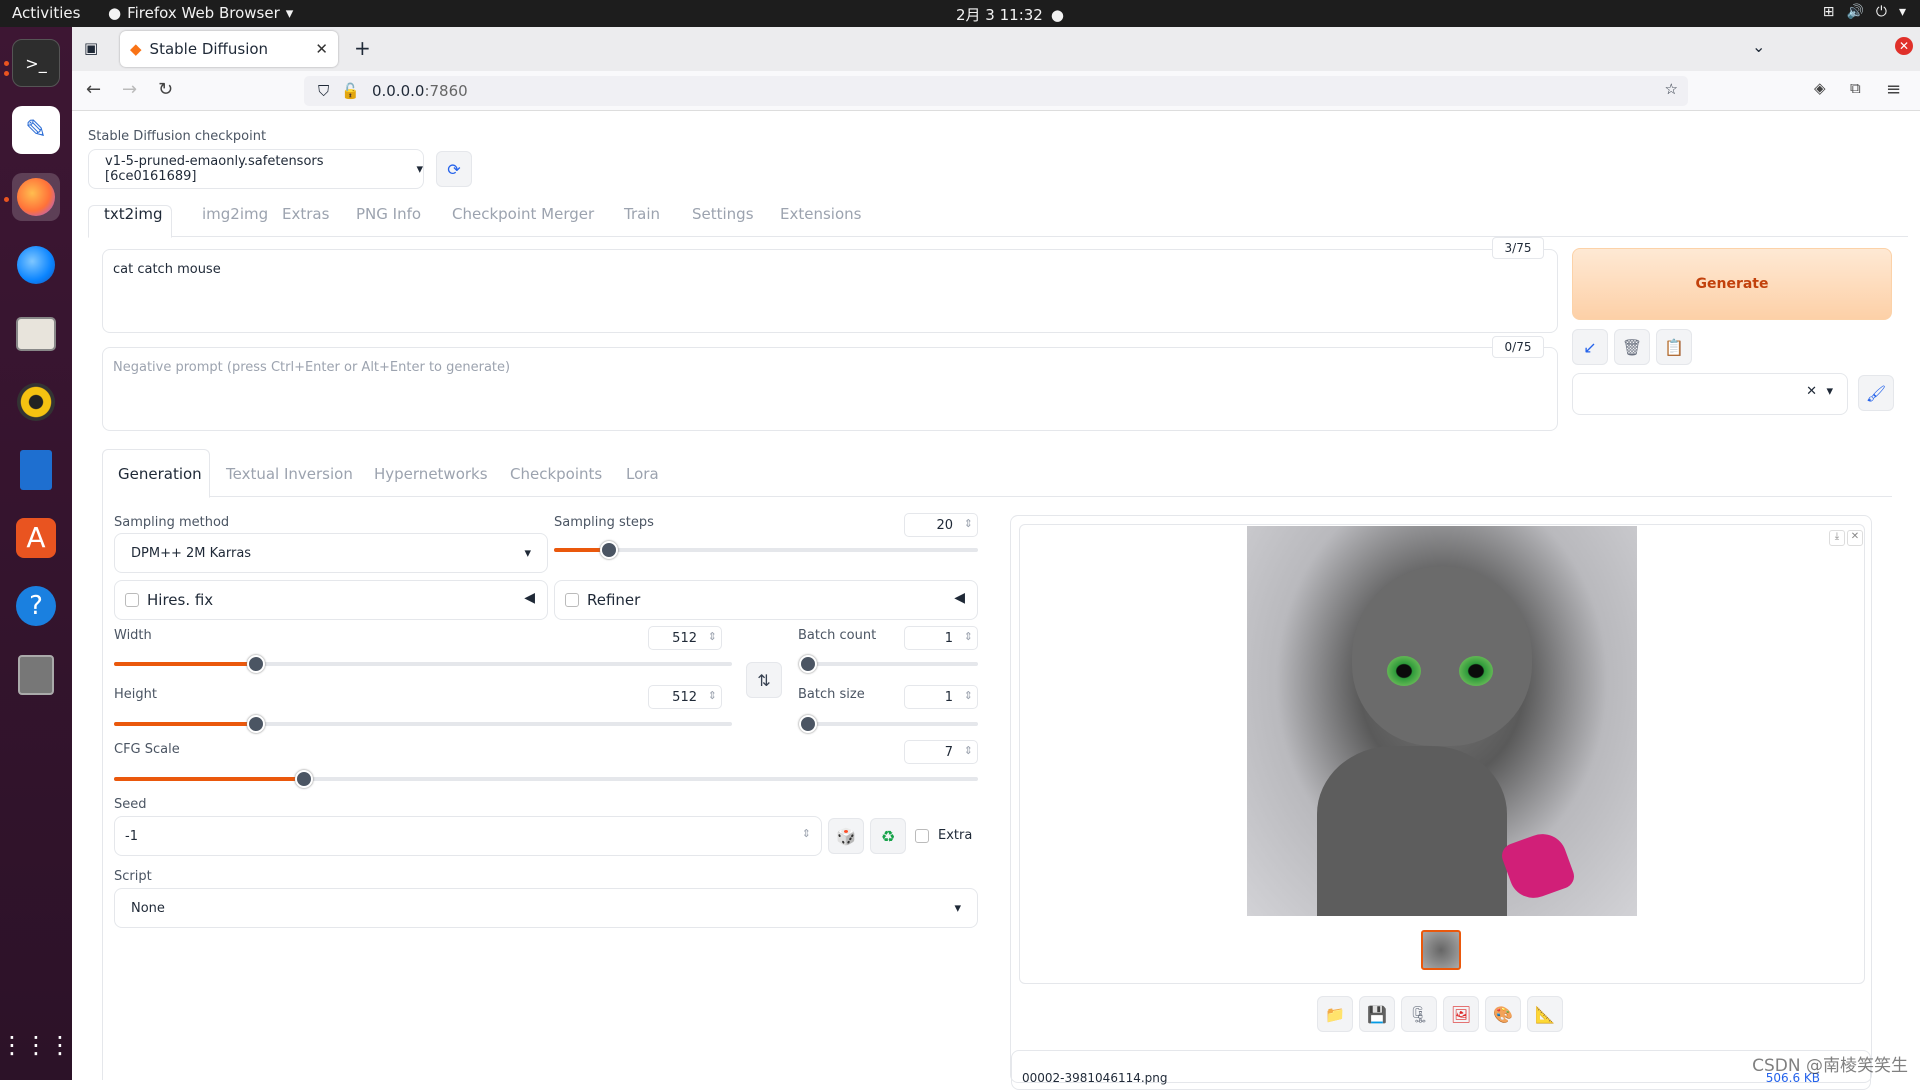  Describe the element at coordinates (147, 749) in the screenshot. I see `cfg-scale-label: CFG Scale` at that location.